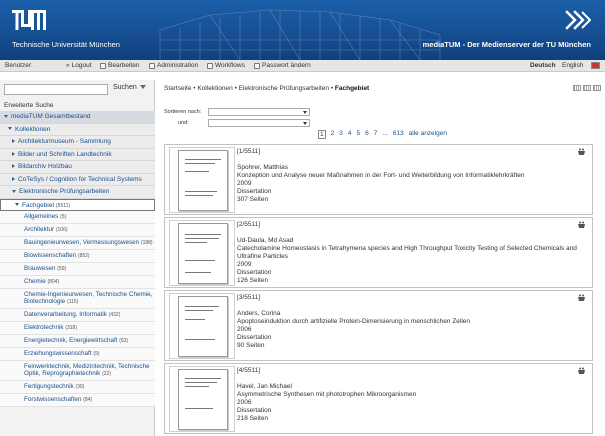 The width and height of the screenshot is (605, 436). Describe the element at coordinates (543, 65) in the screenshot. I see `language-german: Deutsch` at that location.